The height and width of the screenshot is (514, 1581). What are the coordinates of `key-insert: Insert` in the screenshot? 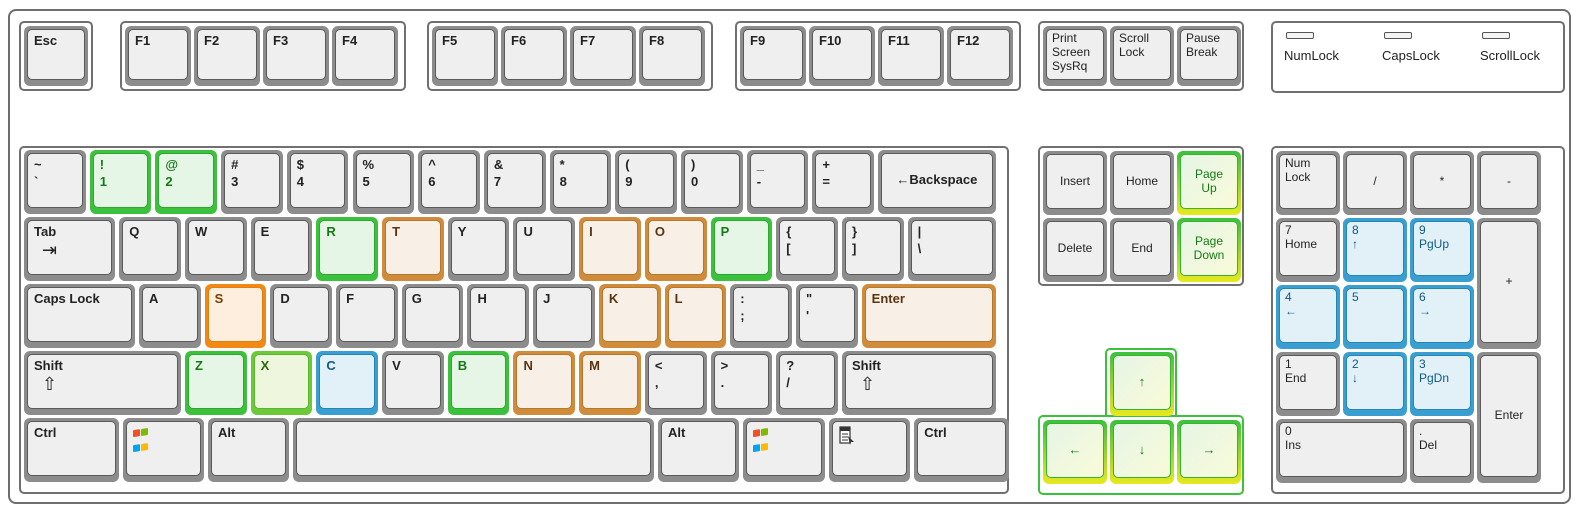 It's located at (1075, 183).